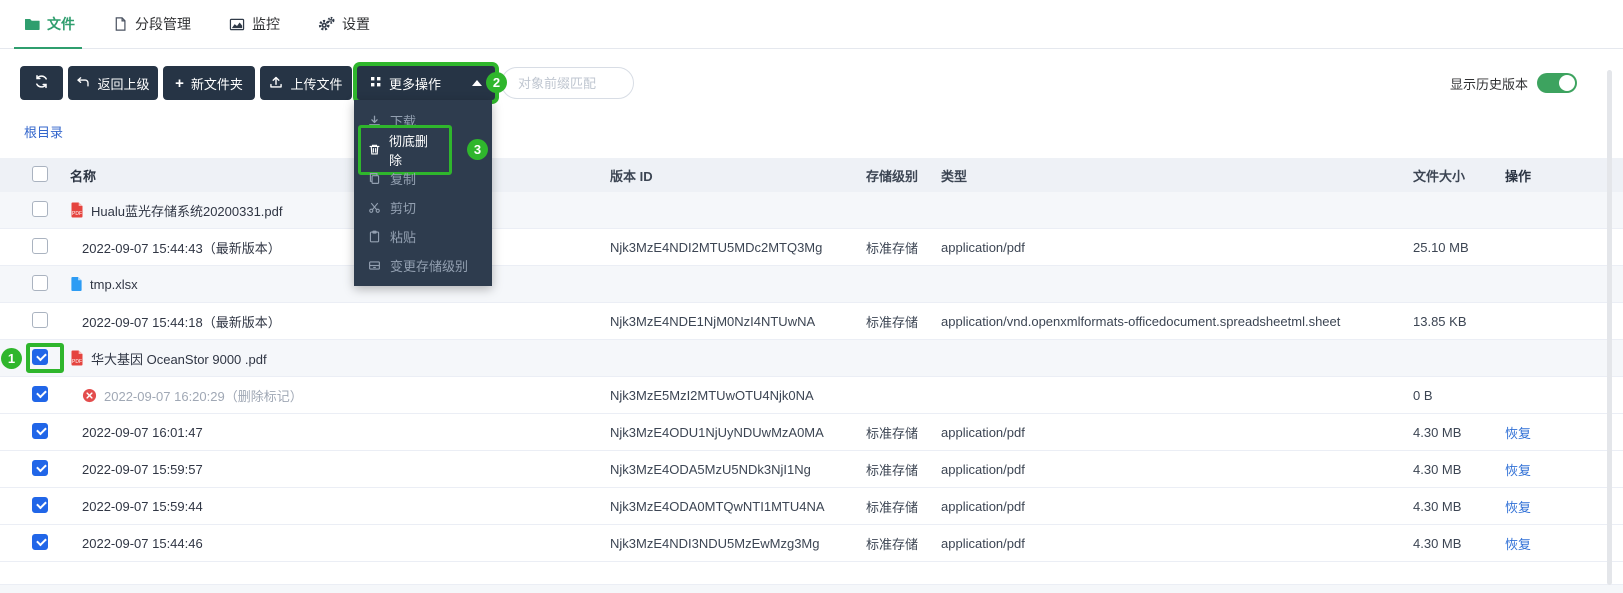 This screenshot has height=593, width=1623. I want to click on history-version-toggle, so click(1557, 83).